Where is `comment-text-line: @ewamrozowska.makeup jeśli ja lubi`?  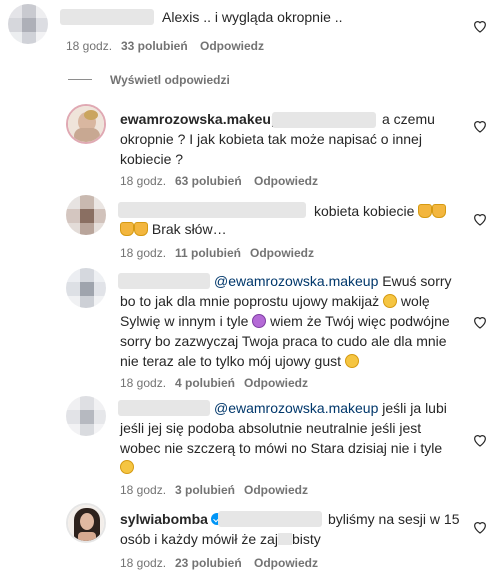
comment-text-line: @ewamrozowska.makeup jeśli ja lubi is located at coordinates (330, 408).